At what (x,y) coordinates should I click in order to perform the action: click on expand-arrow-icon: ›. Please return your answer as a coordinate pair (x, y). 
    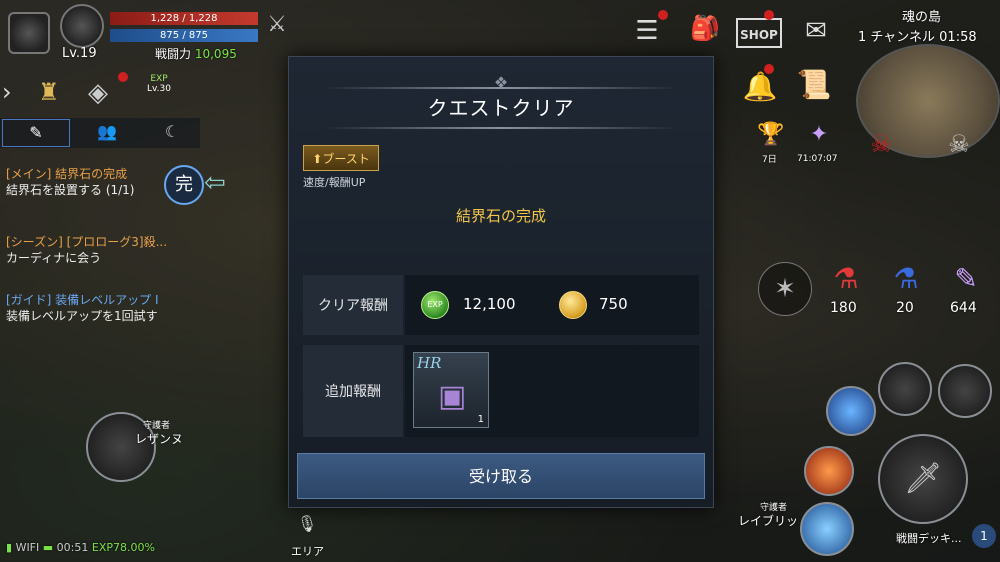
    Looking at the image, I should click on (7, 92).